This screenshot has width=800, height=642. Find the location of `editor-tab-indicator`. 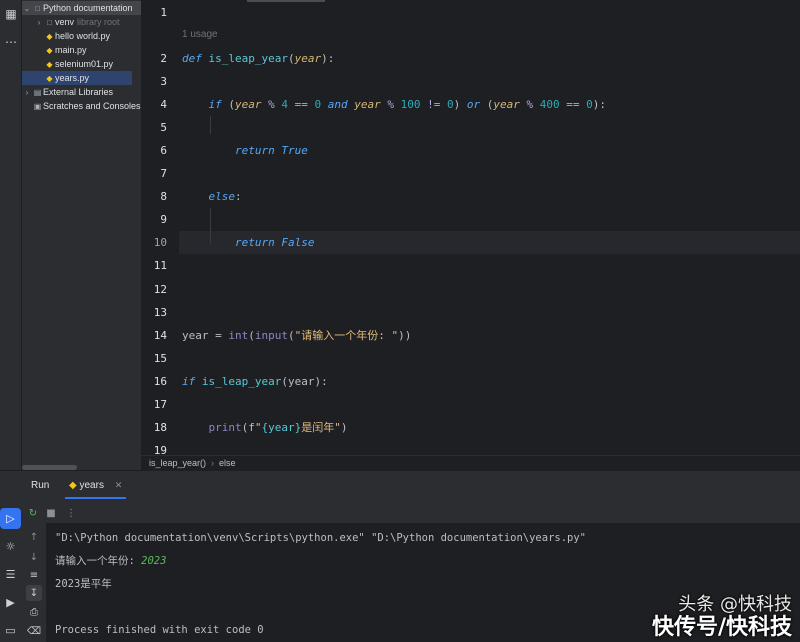

editor-tab-indicator is located at coordinates (286, 1).